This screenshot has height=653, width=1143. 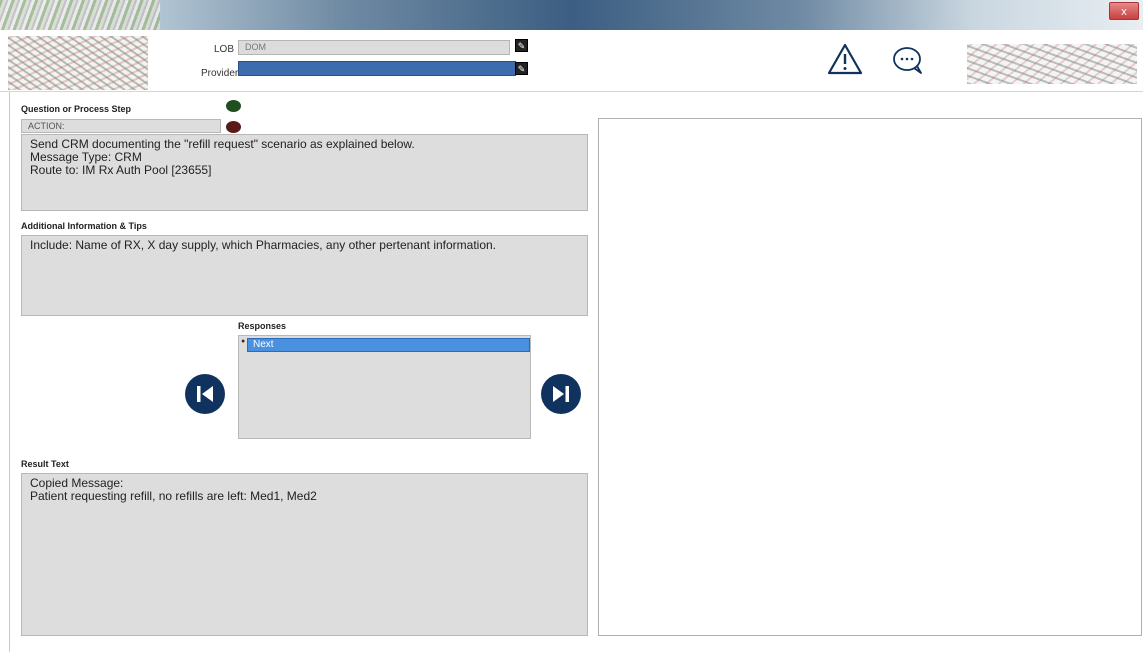 What do you see at coordinates (1052, 64) in the screenshot?
I see `partner-logo` at bounding box center [1052, 64].